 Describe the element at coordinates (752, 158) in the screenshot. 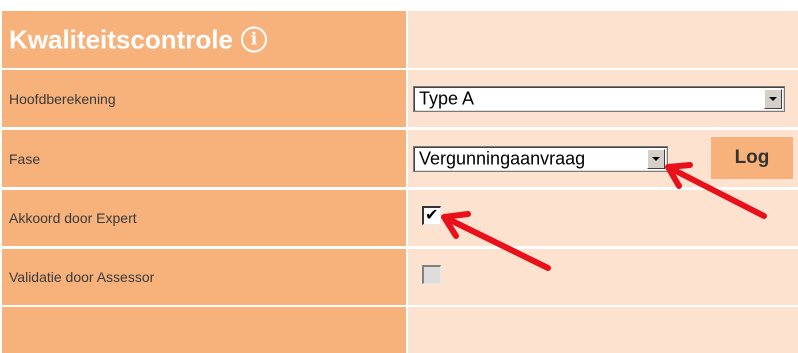

I see `log-button: Log` at that location.